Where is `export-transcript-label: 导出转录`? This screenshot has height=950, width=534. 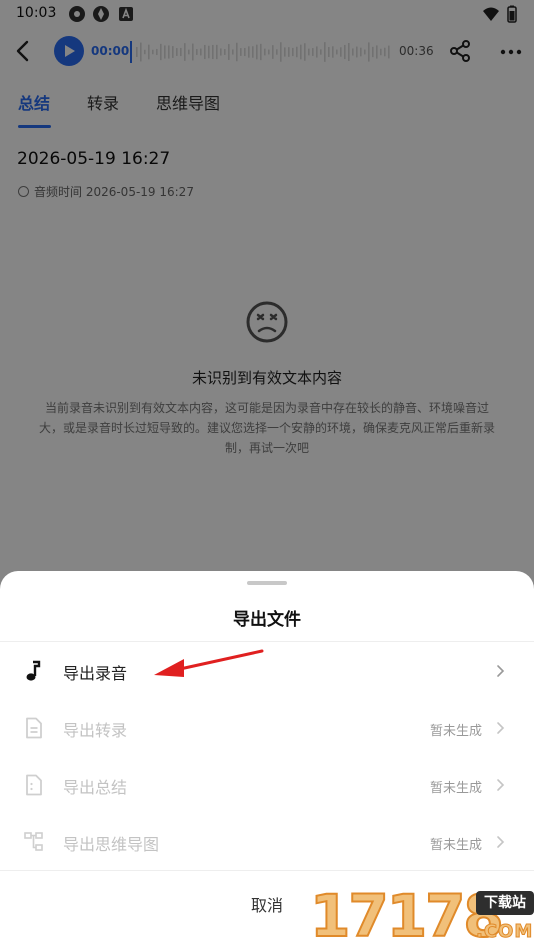
export-transcript-label: 导出转录 is located at coordinates (95, 730).